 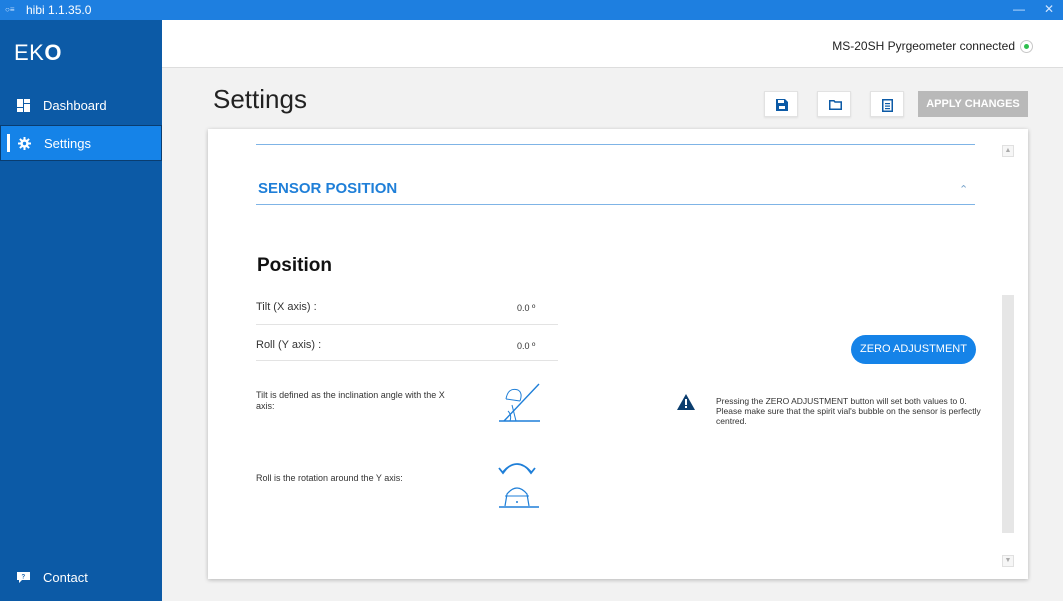 What do you see at coordinates (23, 105) in the screenshot?
I see `dashboard-icon` at bounding box center [23, 105].